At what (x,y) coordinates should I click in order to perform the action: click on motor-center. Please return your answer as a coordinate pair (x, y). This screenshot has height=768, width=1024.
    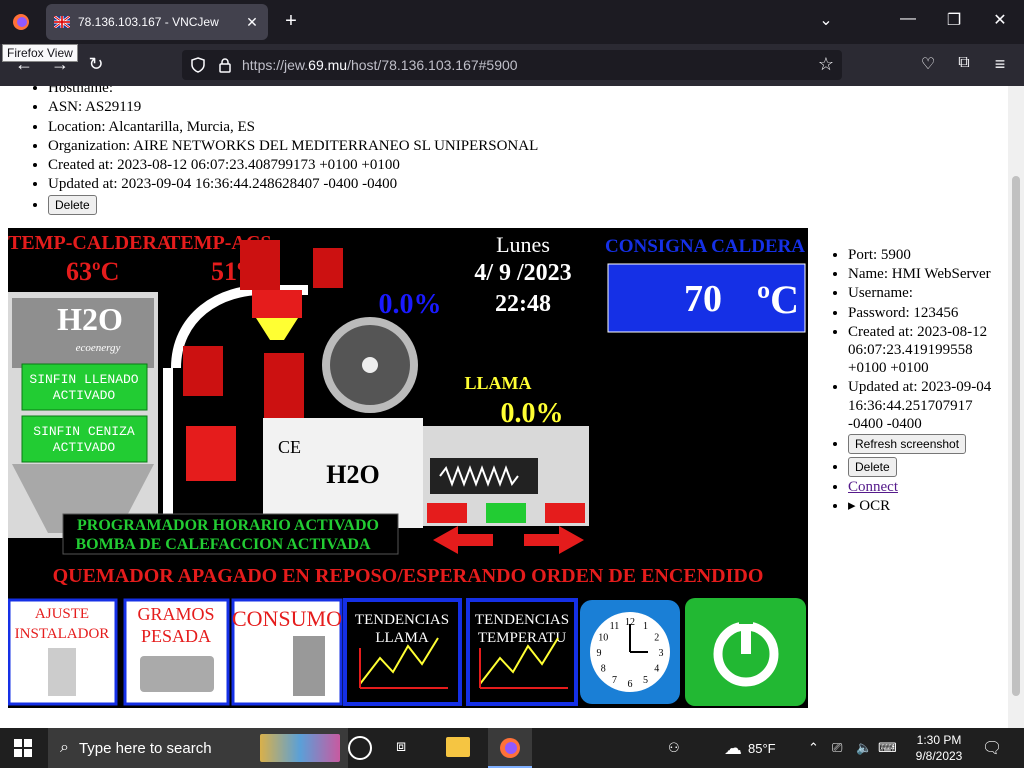
    Looking at the image, I should click on (284, 388).